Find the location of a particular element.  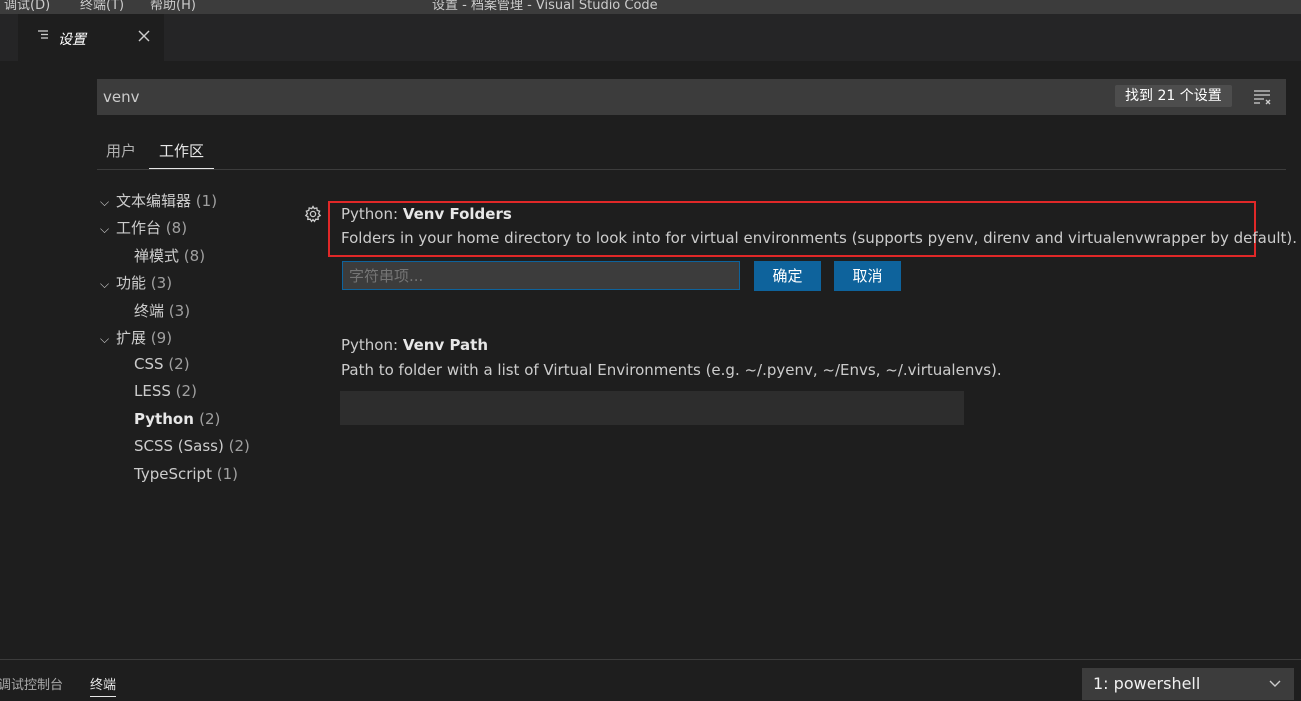

toc-item-extensions: ⌵ 扩展 (9) is located at coordinates (136, 338).